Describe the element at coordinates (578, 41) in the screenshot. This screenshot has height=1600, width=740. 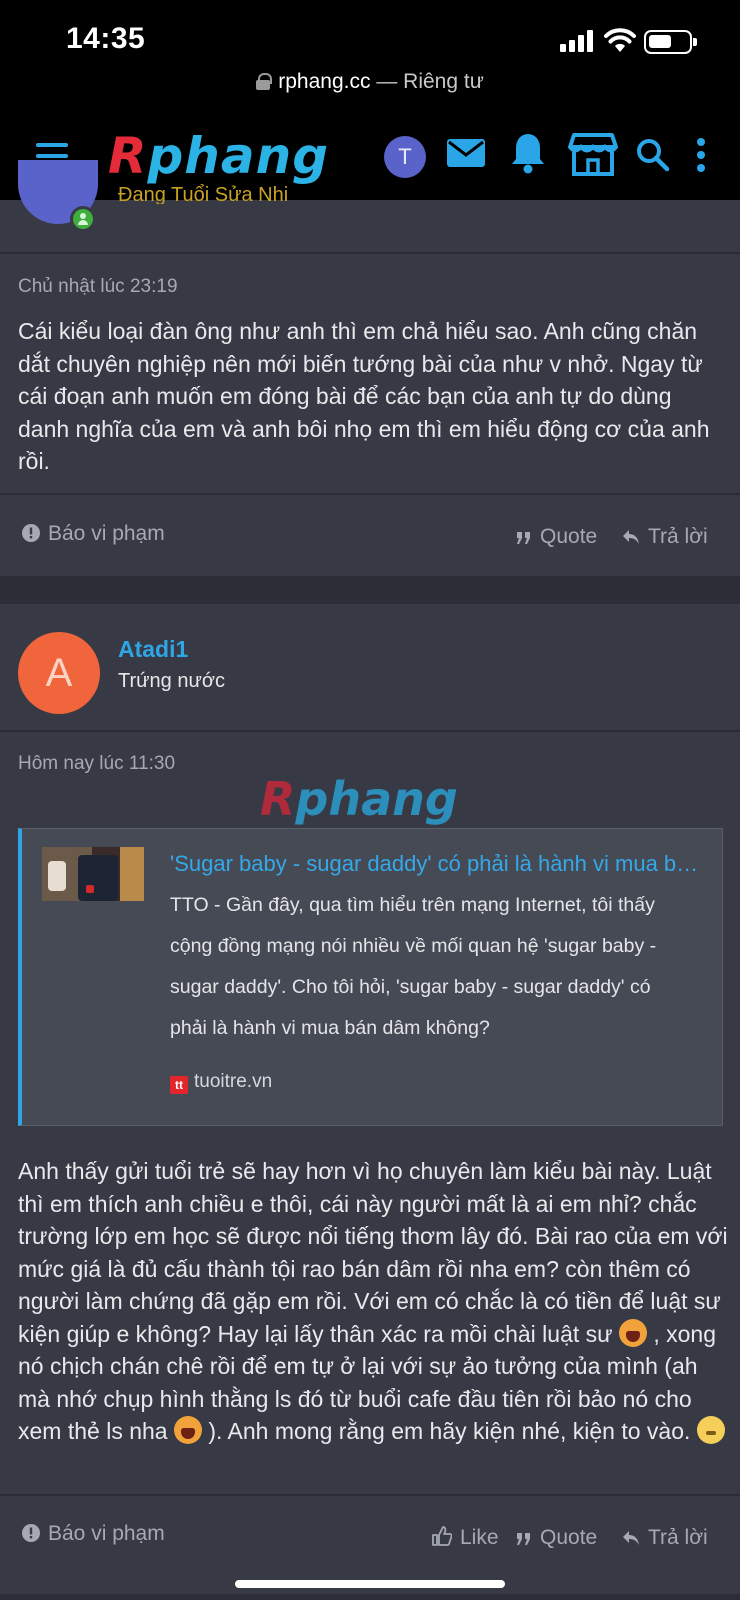
I see `cellular-signal-icon` at that location.